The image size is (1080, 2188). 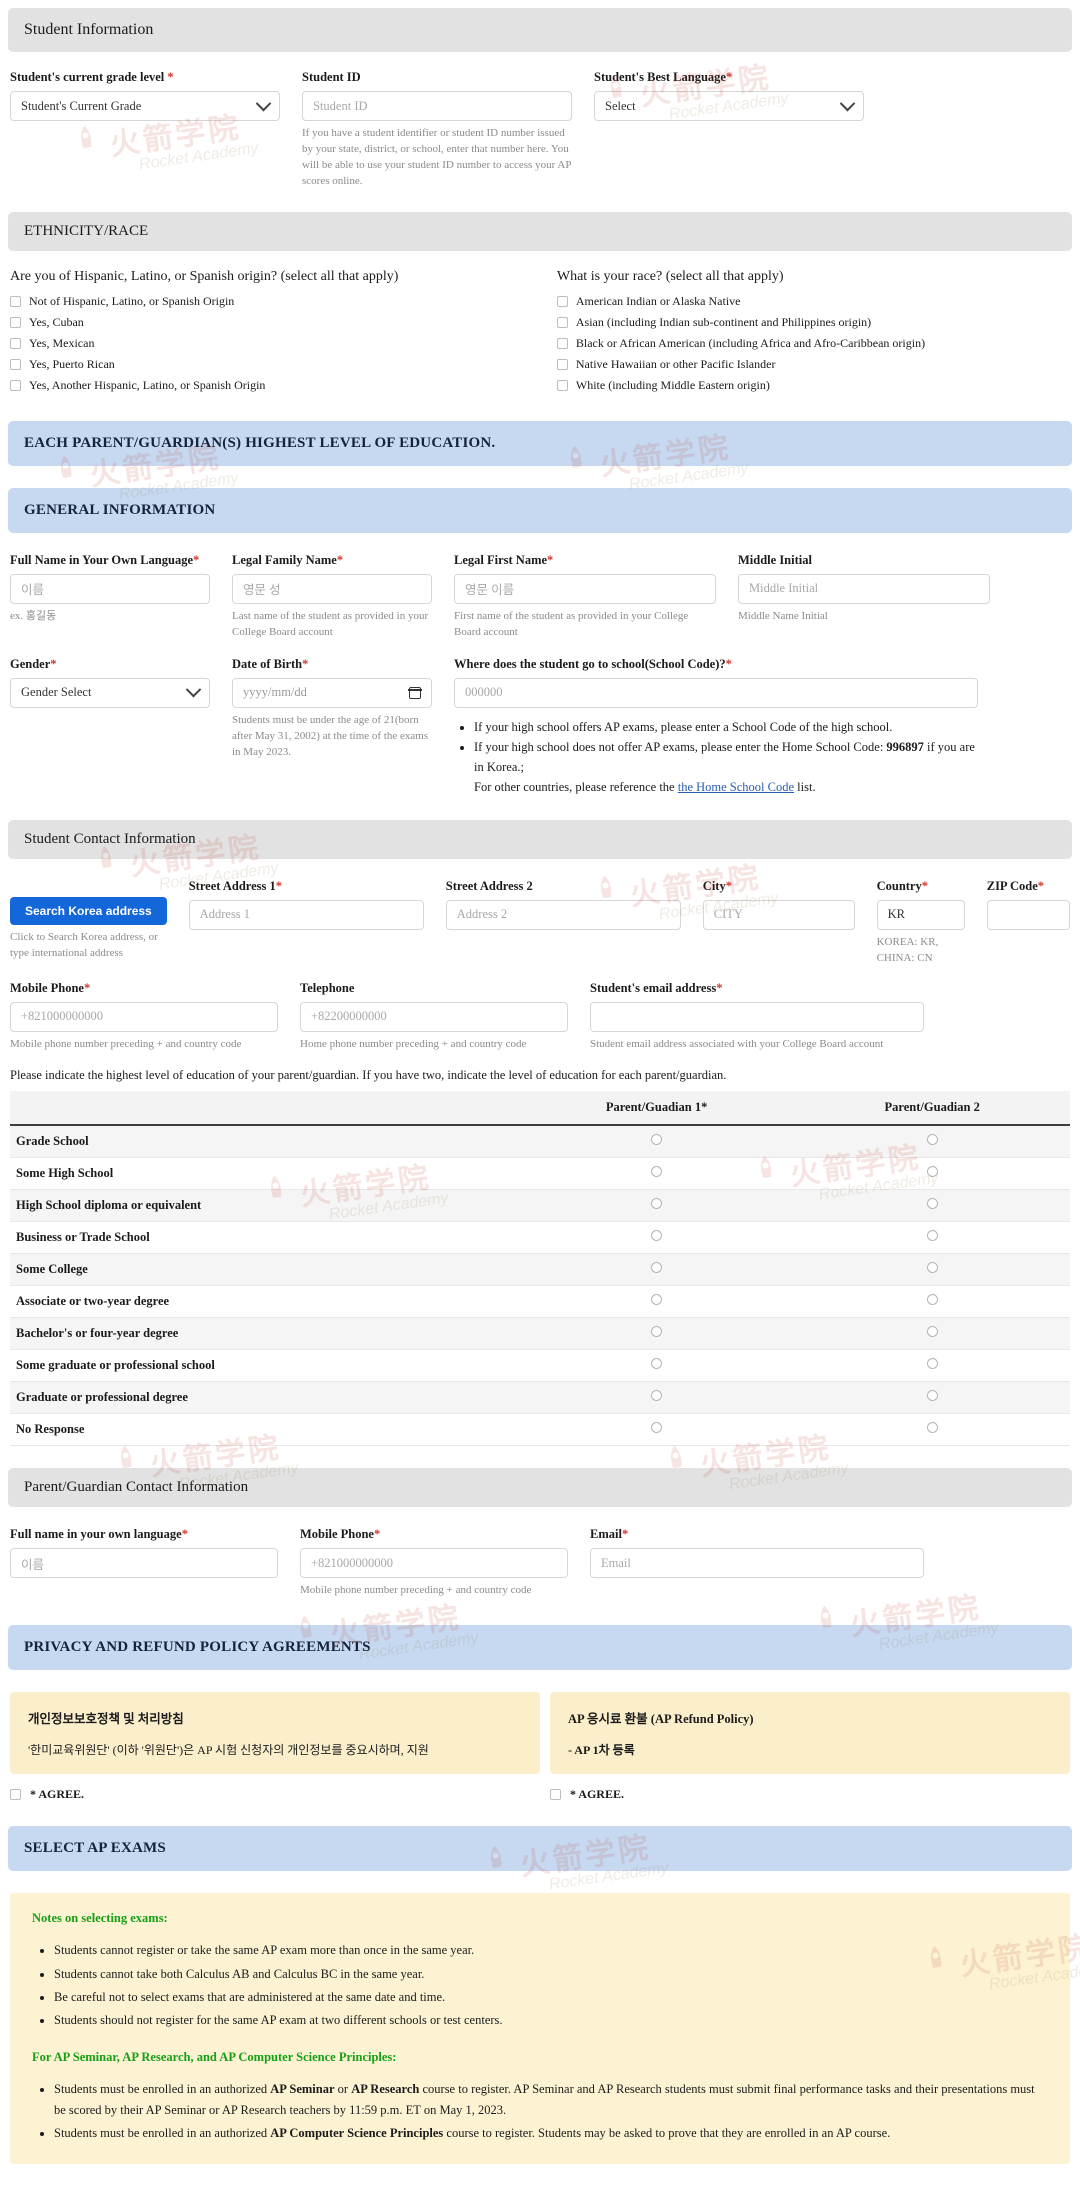 I want to click on telephone-label: Telephone, so click(x=327, y=987).